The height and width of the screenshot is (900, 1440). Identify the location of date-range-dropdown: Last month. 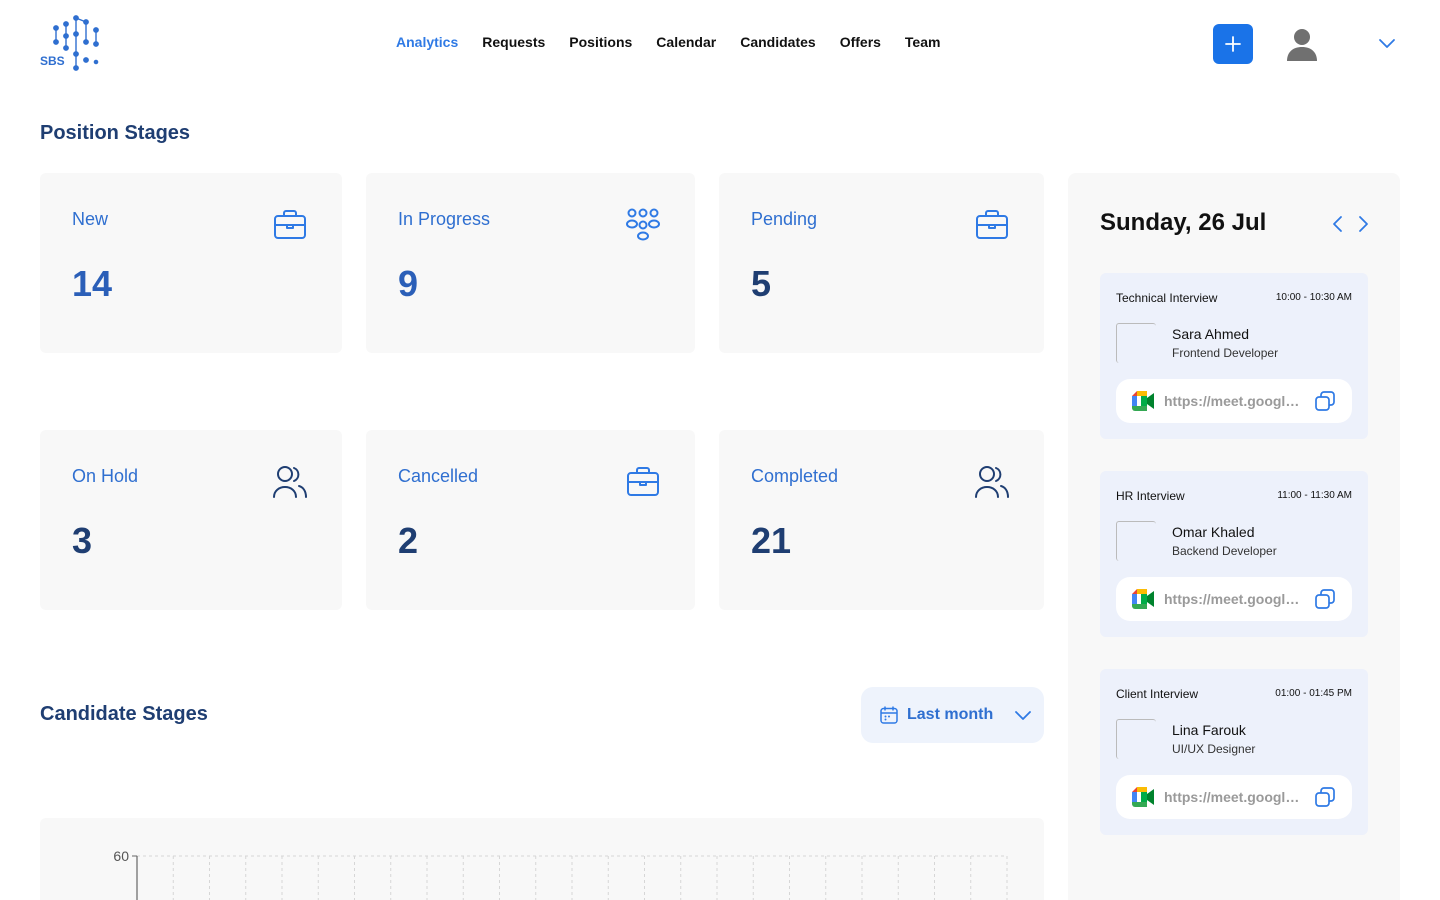
(952, 715).